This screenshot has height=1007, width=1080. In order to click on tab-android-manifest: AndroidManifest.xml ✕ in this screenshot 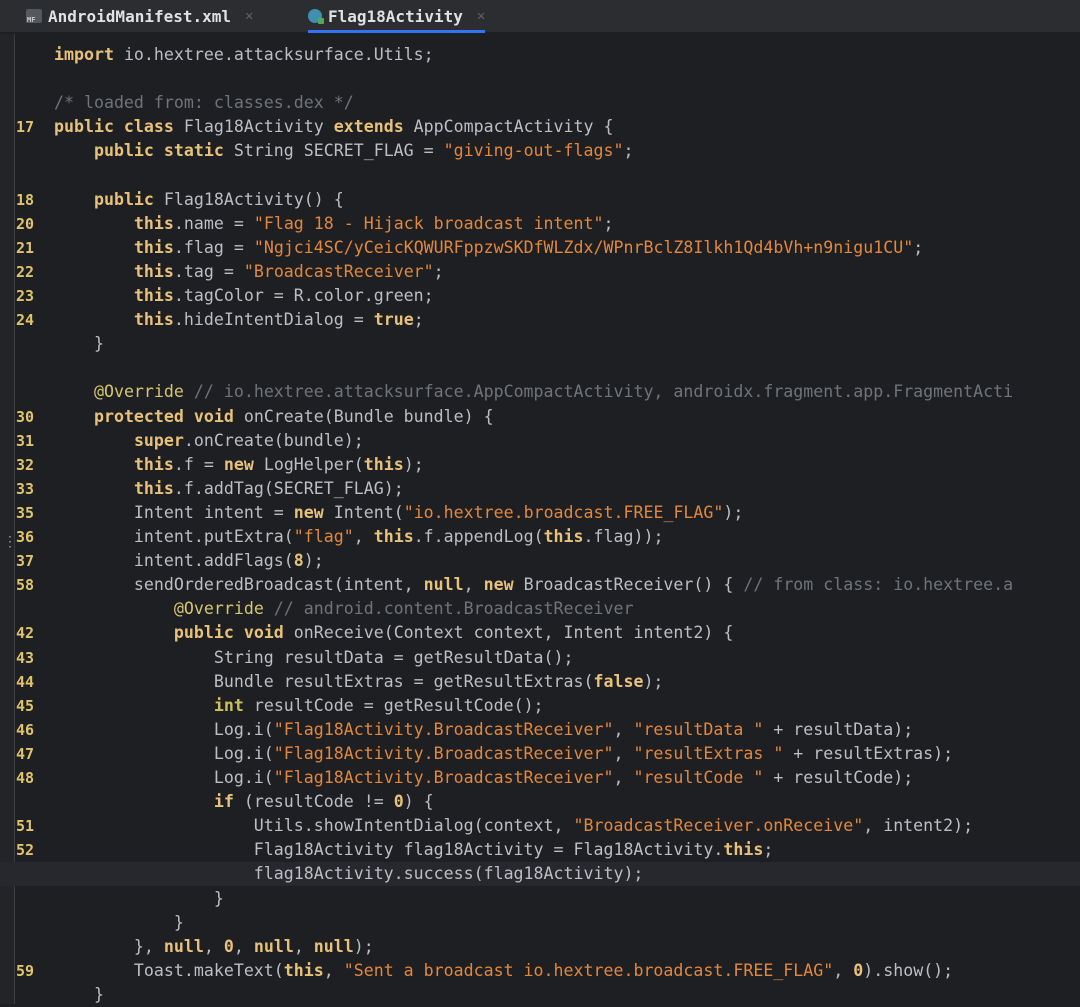, I will do `click(139, 16)`.